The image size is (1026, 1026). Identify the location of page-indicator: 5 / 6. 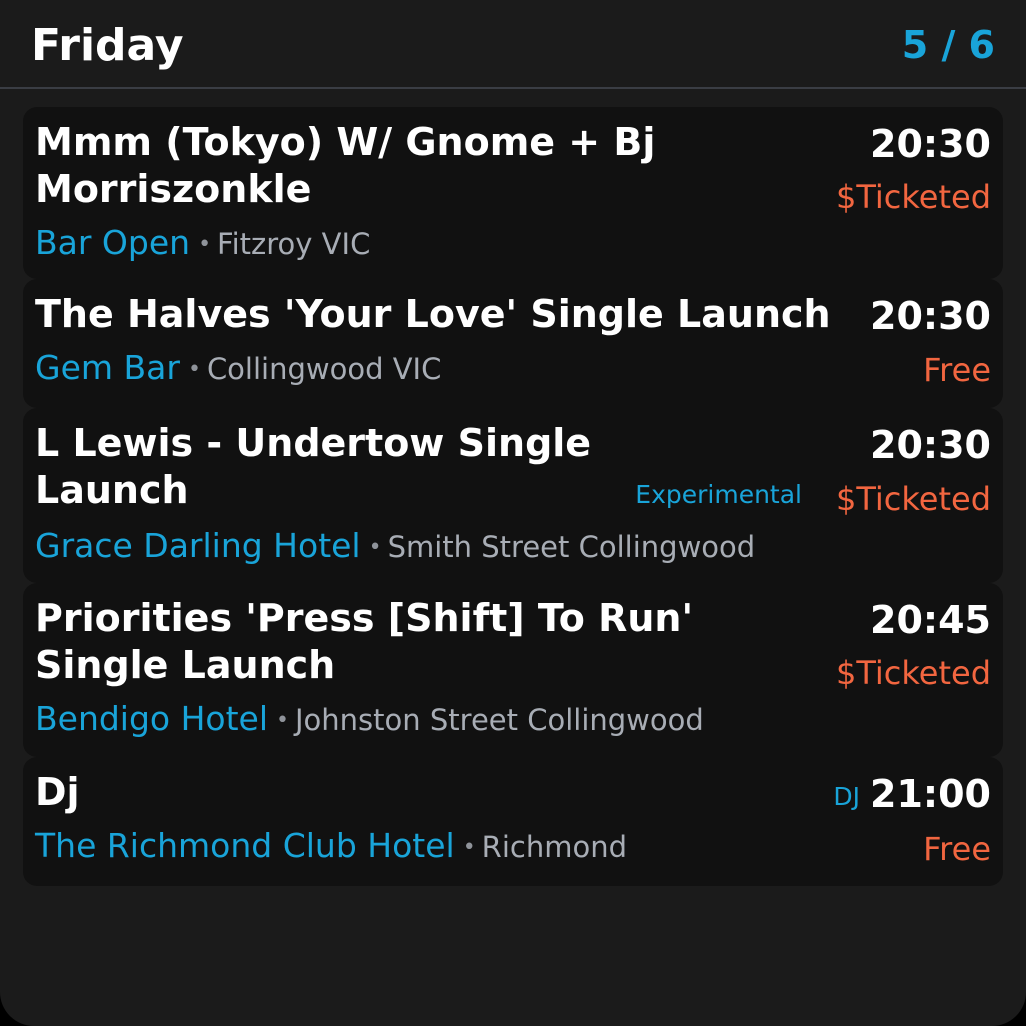
(948, 45).